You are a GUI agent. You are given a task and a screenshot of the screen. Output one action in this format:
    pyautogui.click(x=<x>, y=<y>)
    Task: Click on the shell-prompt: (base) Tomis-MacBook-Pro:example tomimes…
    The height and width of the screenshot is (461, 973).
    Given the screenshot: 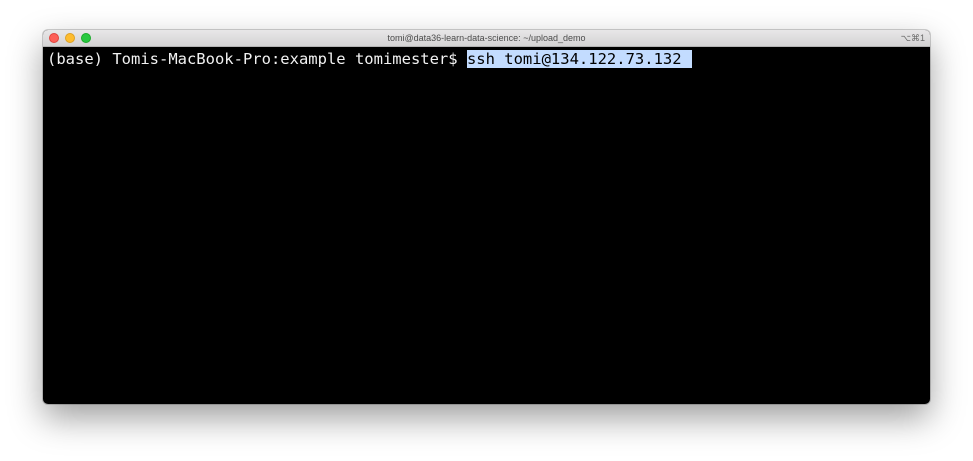 What is the action you would take?
    pyautogui.click(x=257, y=59)
    